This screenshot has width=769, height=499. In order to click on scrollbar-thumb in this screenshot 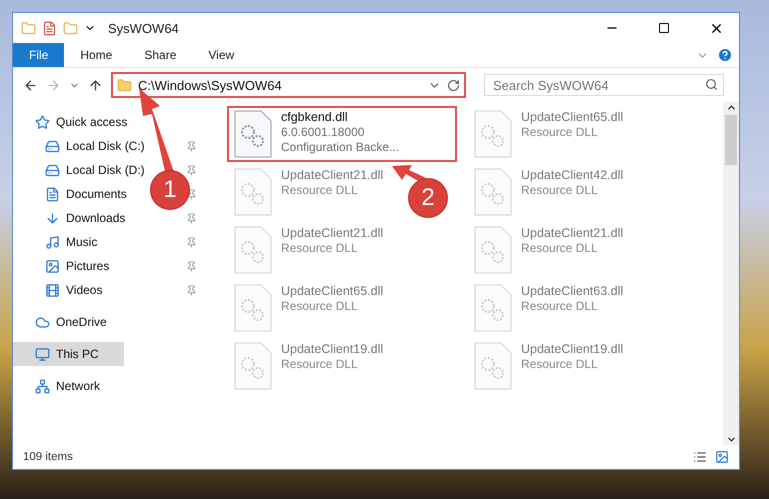, I will do `click(731, 140)`.